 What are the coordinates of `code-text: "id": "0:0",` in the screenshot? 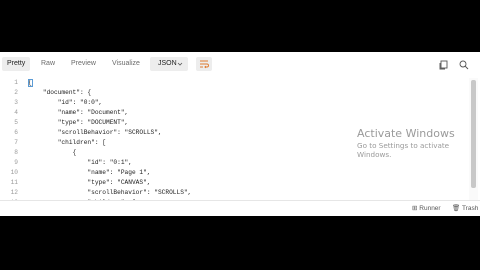 It's located at (65, 102).